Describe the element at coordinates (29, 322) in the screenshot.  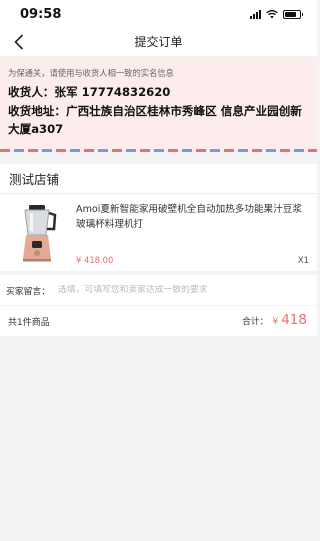
I see `item-count: 共1件商品` at that location.